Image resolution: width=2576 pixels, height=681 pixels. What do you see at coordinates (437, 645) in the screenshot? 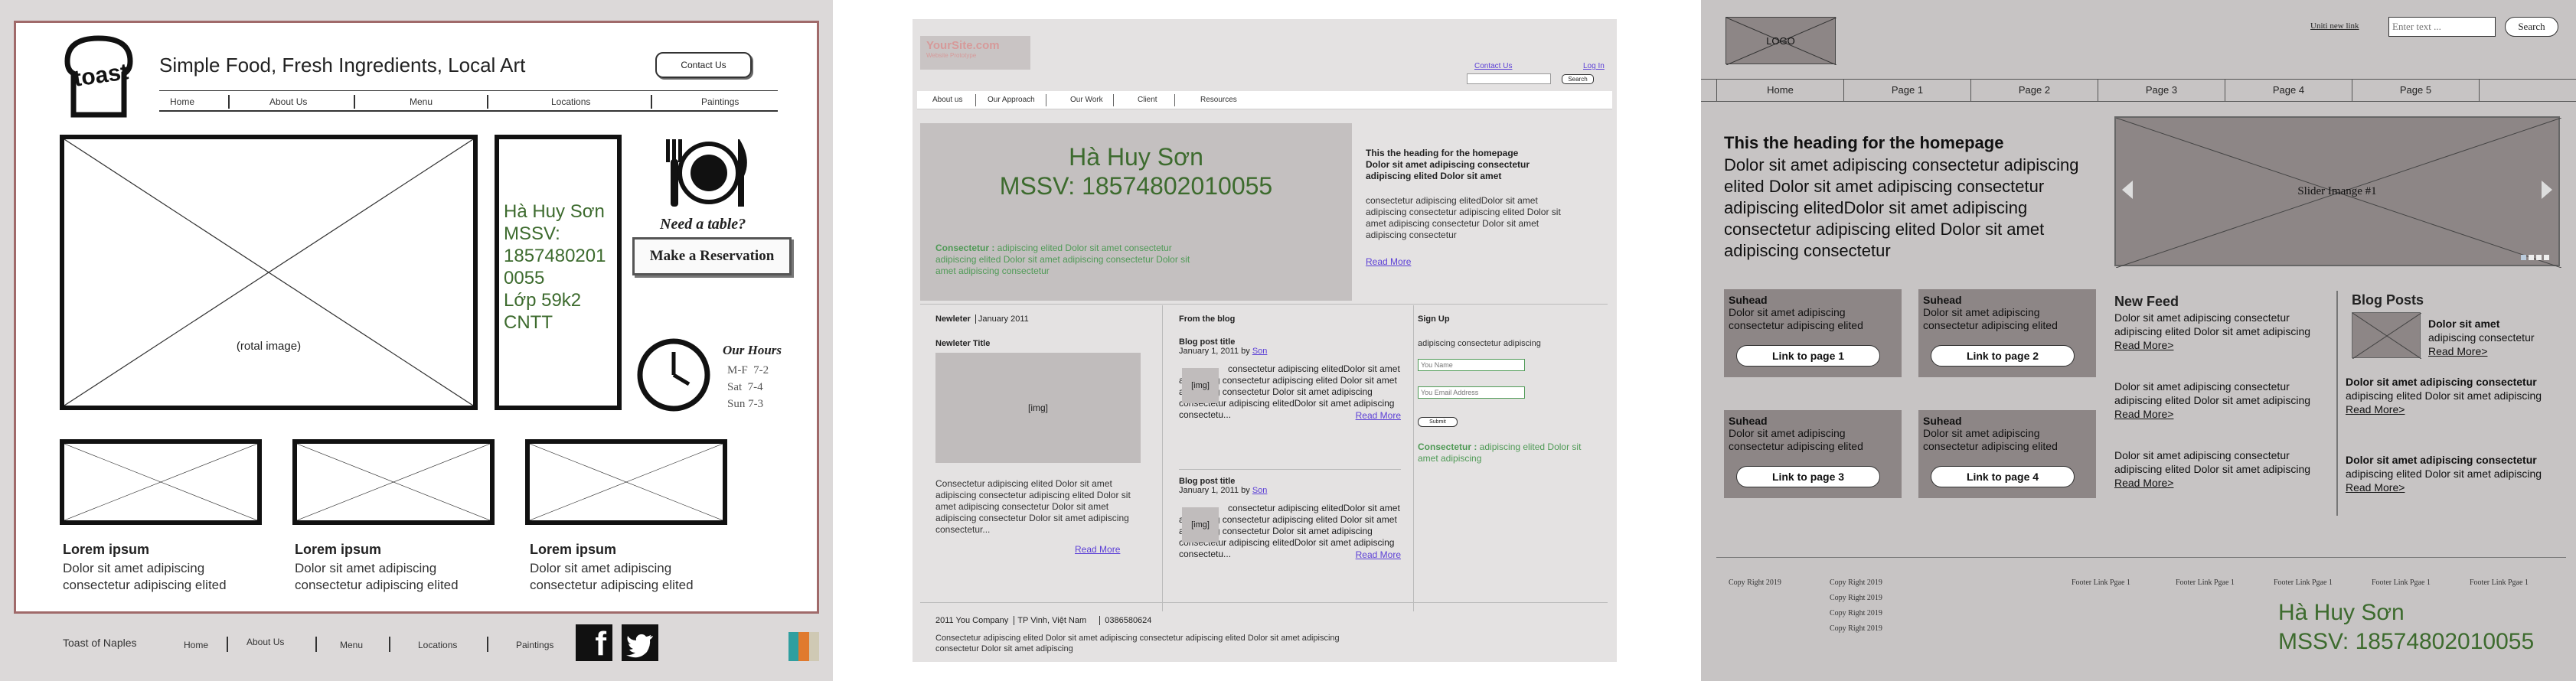
I see `footer-nav-locations: Locations` at bounding box center [437, 645].